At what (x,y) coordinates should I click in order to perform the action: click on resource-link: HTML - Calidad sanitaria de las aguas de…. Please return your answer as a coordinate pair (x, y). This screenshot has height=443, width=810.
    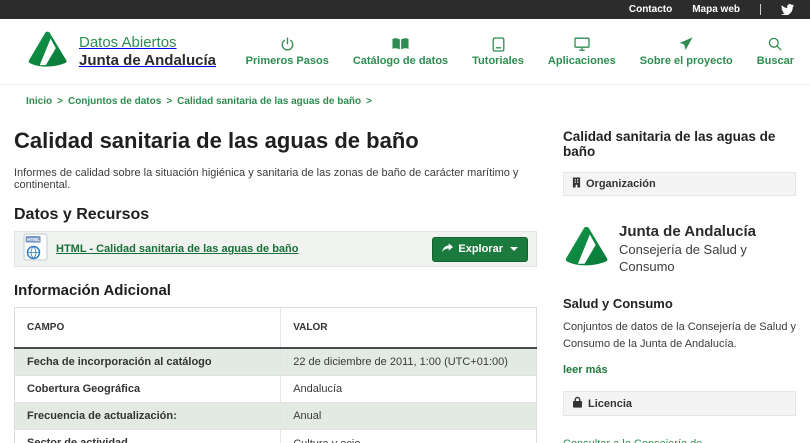
    Looking at the image, I should click on (244, 249).